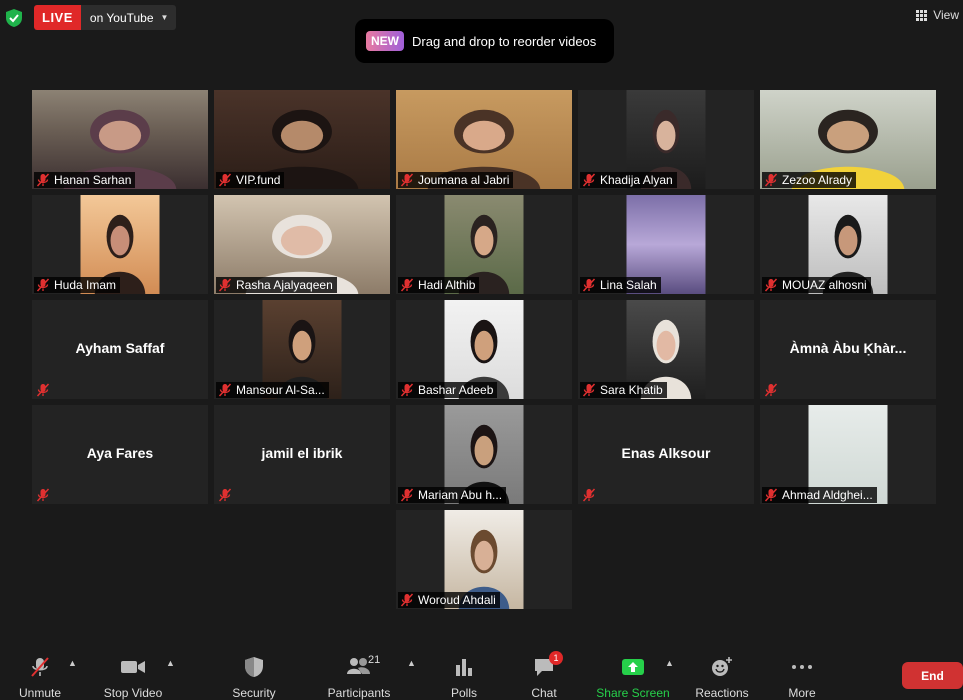  Describe the element at coordinates (484, 139) in the screenshot. I see `participant-tile: Joumana al Jabri` at that location.